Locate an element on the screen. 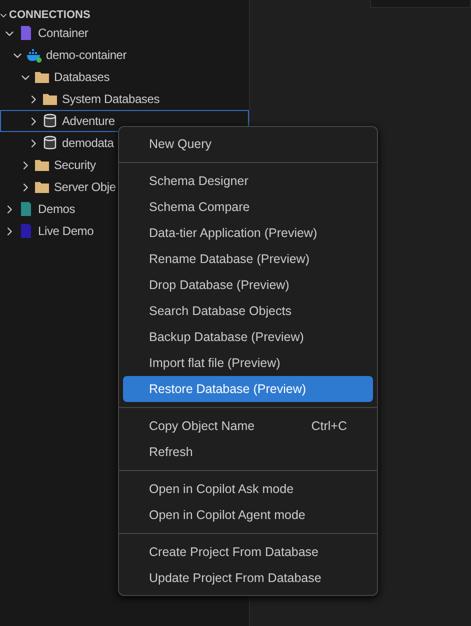 The height and width of the screenshot is (626, 471). tree-item: System Databases is located at coordinates (111, 99).